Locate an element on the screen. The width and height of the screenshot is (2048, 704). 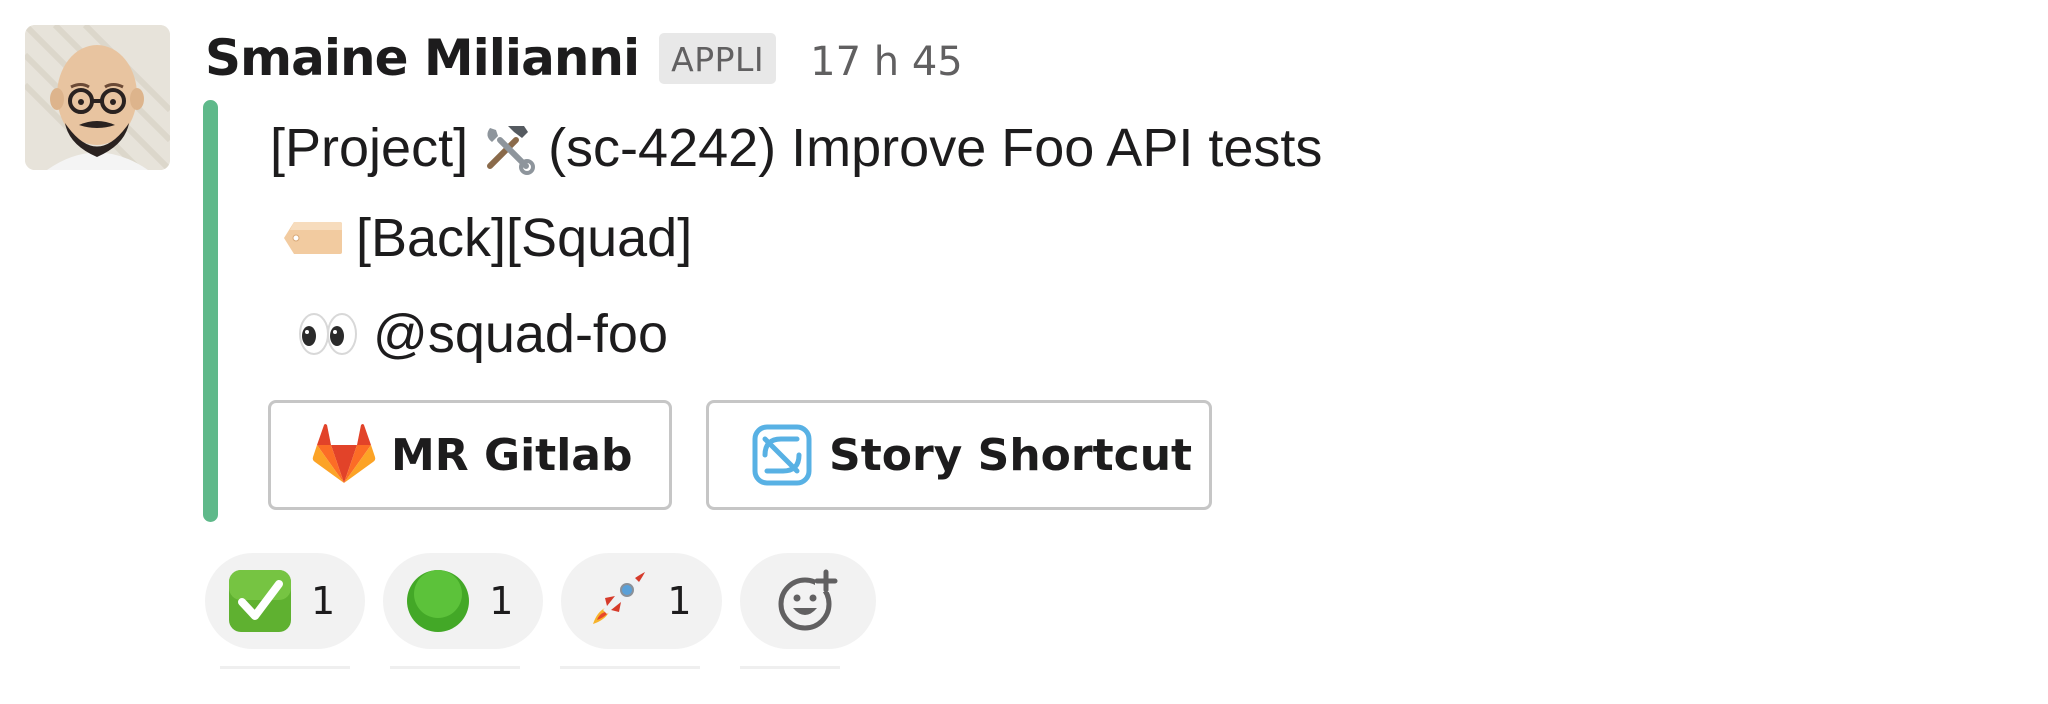
label-tag-icon is located at coordinates (313, 238).